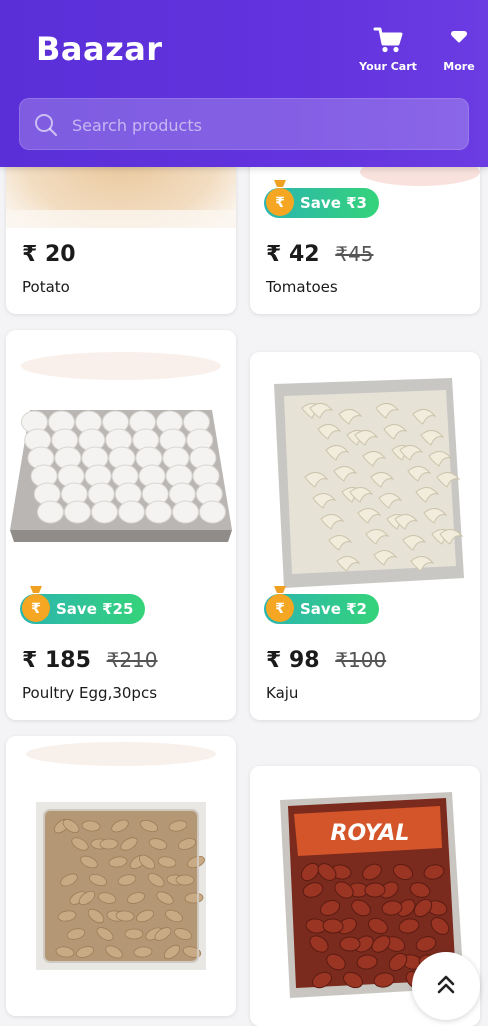 The width and height of the screenshot is (488, 1026). I want to click on mrp-strikethrough: ₹210, so click(132, 660).